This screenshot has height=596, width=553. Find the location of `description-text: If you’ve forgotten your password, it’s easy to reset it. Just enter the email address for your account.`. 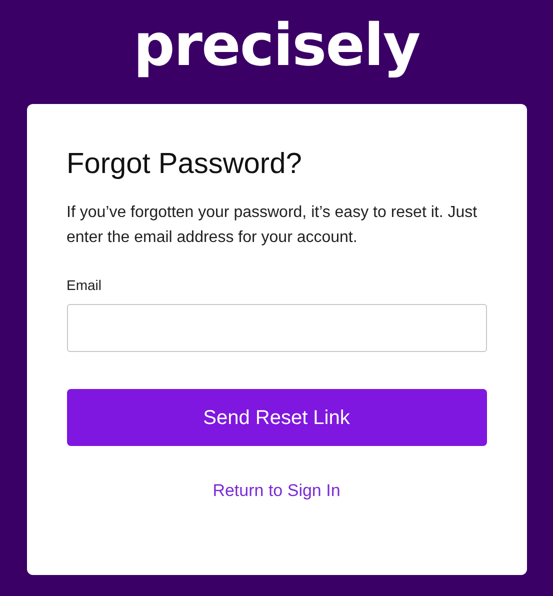

description-text: If you’ve forgotten your password, it’s easy to reset it. Just enter the email address for your account. is located at coordinates (272, 225).